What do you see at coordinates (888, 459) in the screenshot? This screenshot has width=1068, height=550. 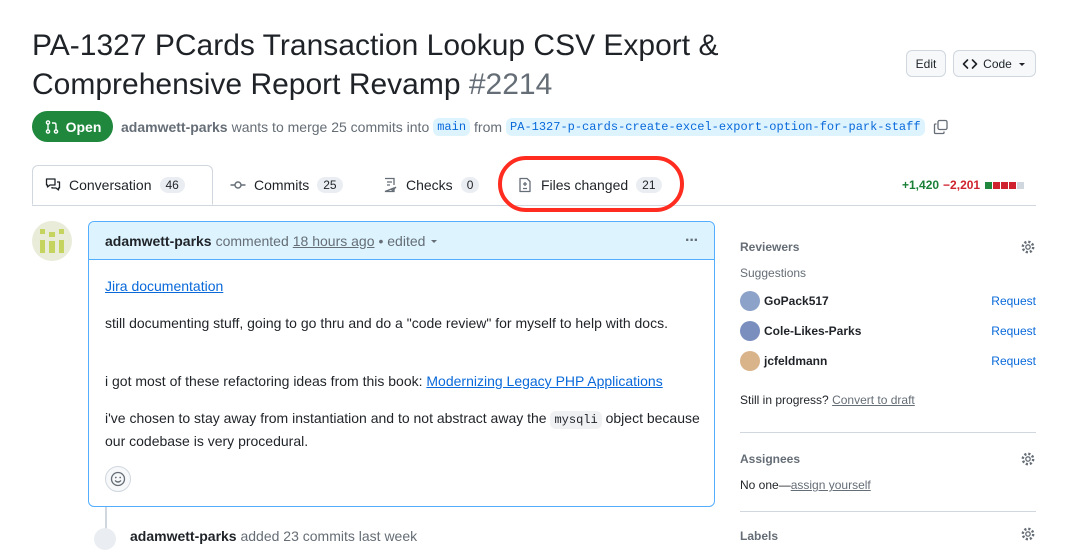 I see `assignees-heading: Assignees` at bounding box center [888, 459].